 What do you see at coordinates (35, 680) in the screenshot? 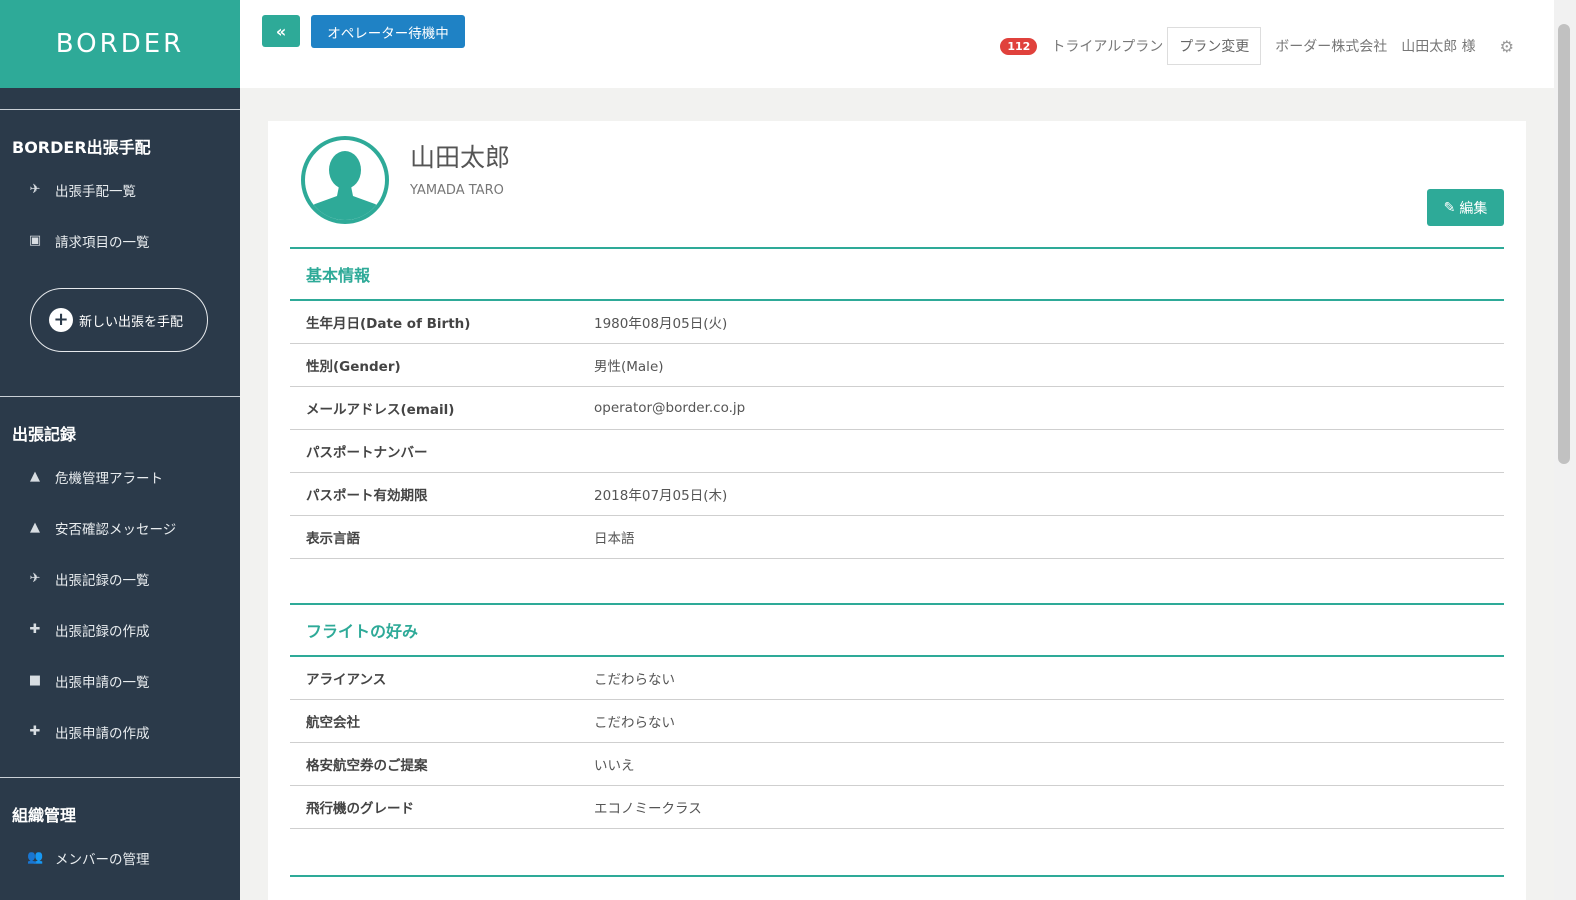
I see `briefcase-icon: ■` at bounding box center [35, 680].